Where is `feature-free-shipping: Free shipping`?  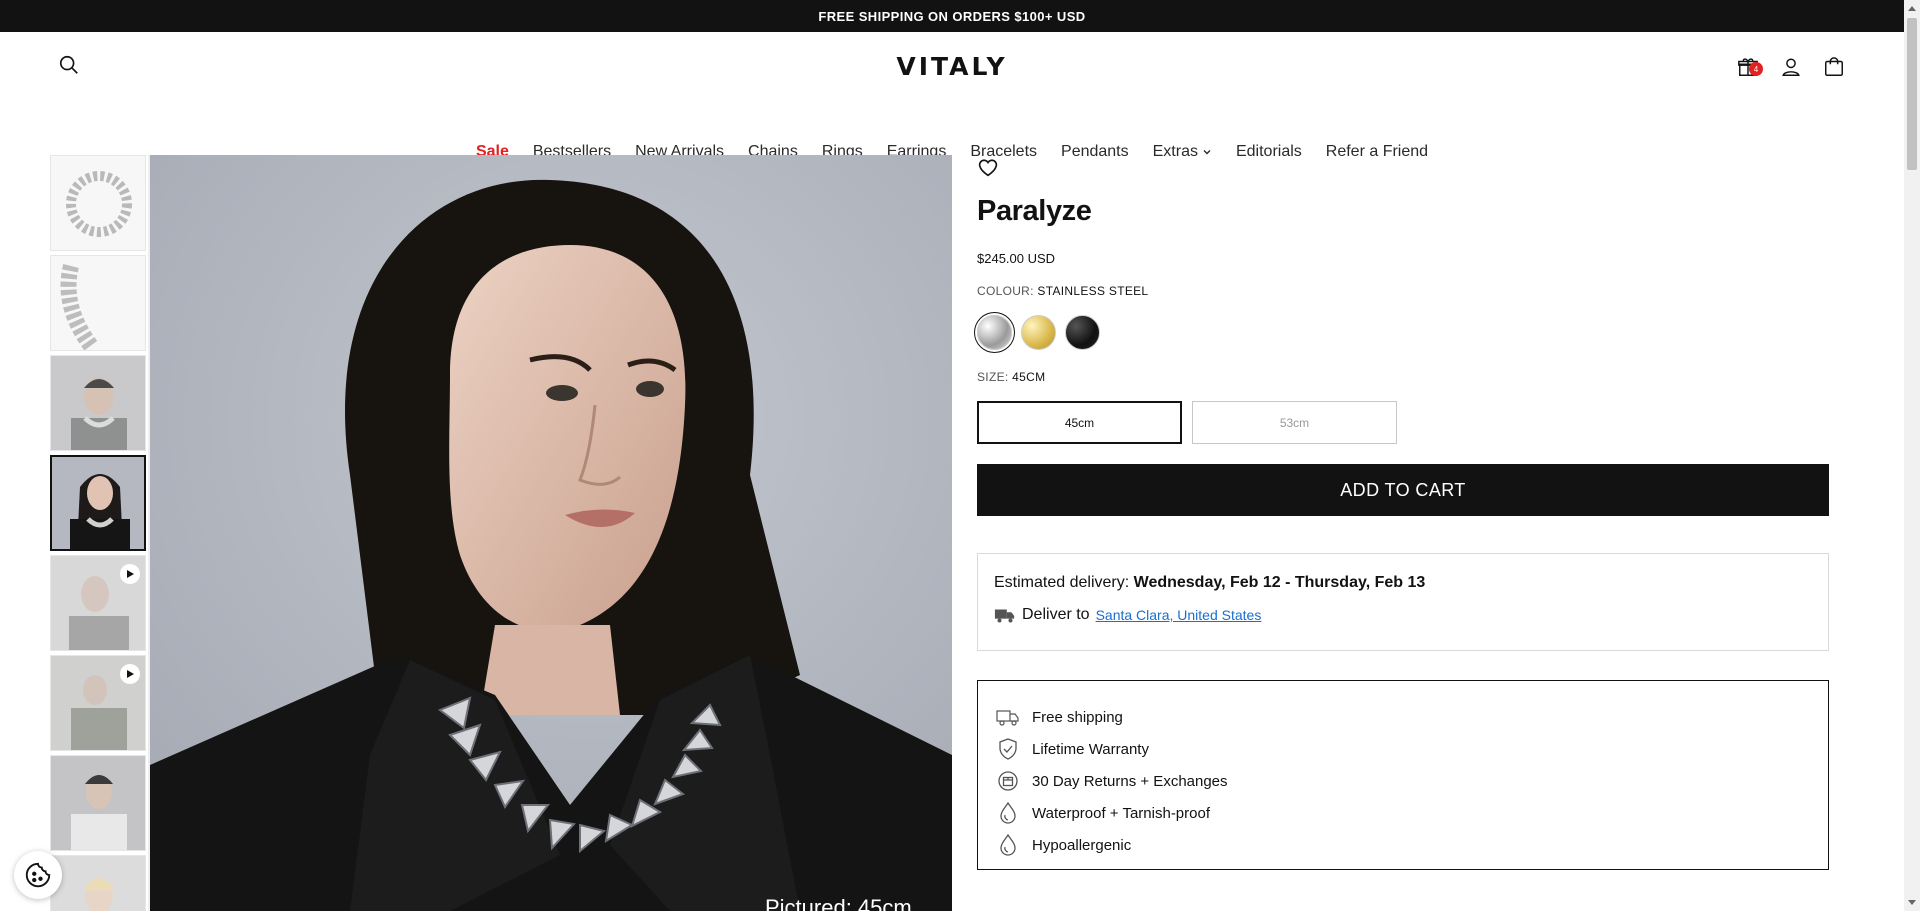 feature-free-shipping: Free shipping is located at coordinates (1403, 717).